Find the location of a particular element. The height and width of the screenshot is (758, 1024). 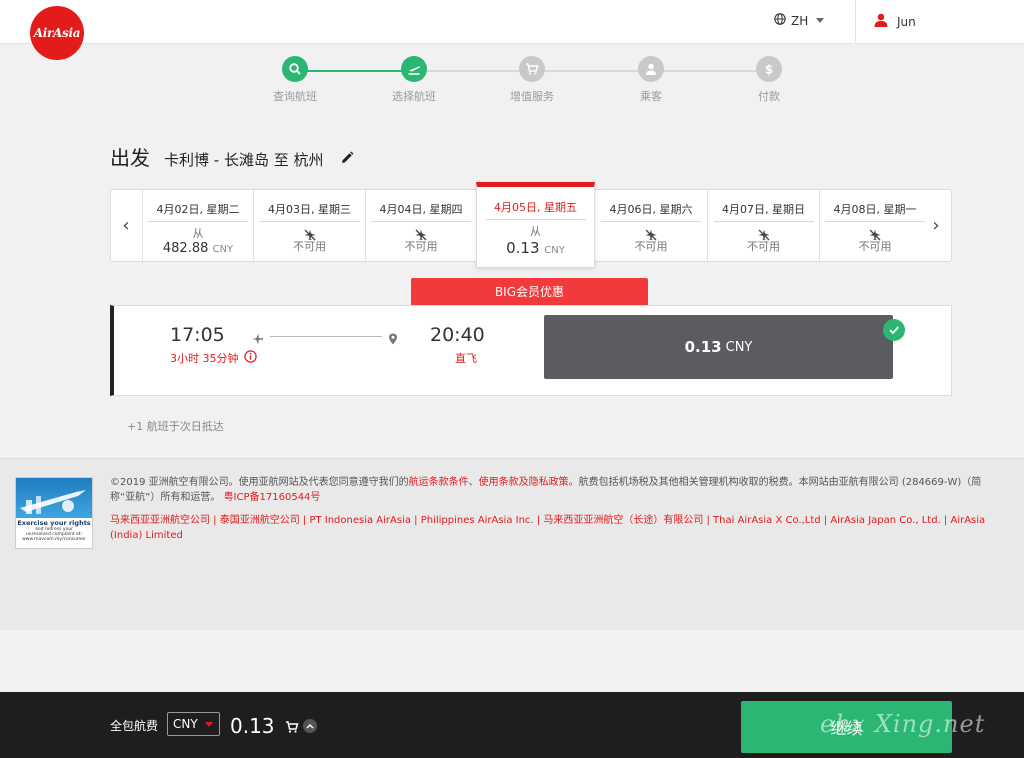

map-pin-icon is located at coordinates (393, 339).